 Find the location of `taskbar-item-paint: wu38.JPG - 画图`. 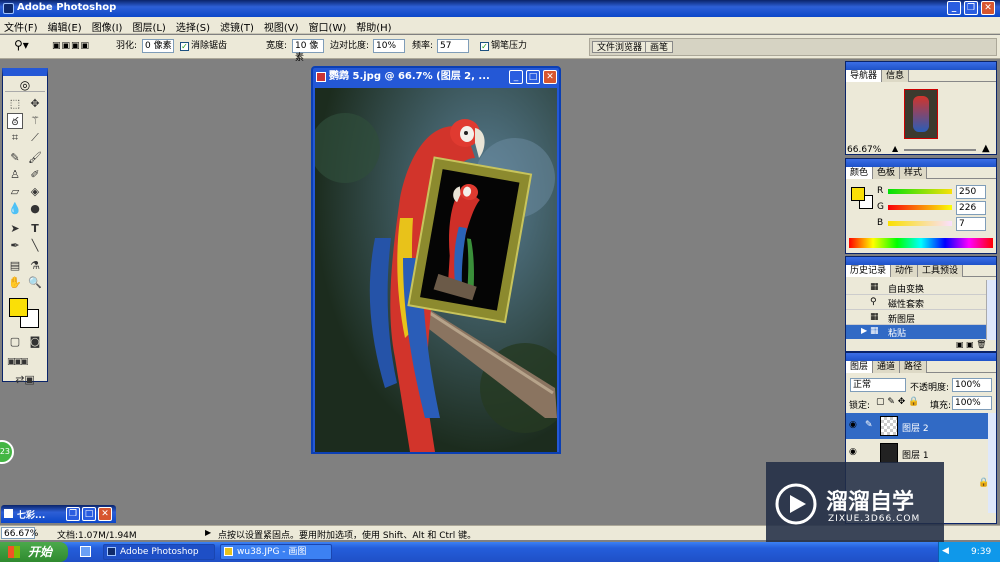

taskbar-item-paint: wu38.JPG - 画图 is located at coordinates (276, 552).